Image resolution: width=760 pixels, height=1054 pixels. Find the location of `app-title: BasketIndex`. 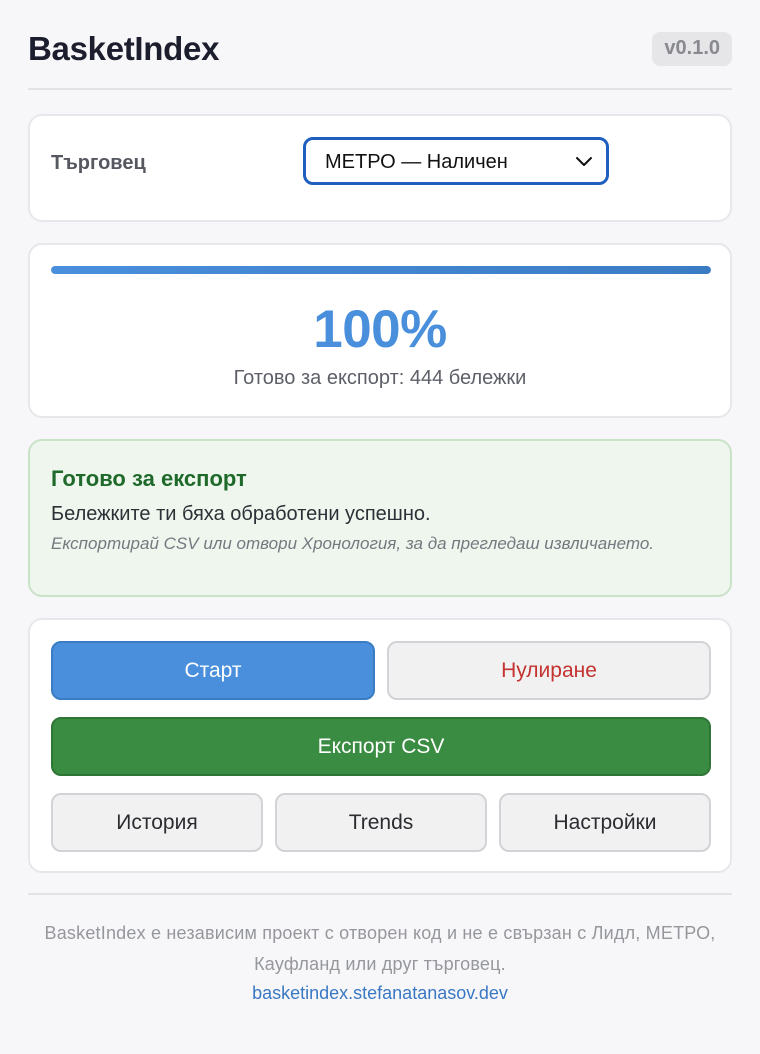

app-title: BasketIndex is located at coordinates (124, 48).